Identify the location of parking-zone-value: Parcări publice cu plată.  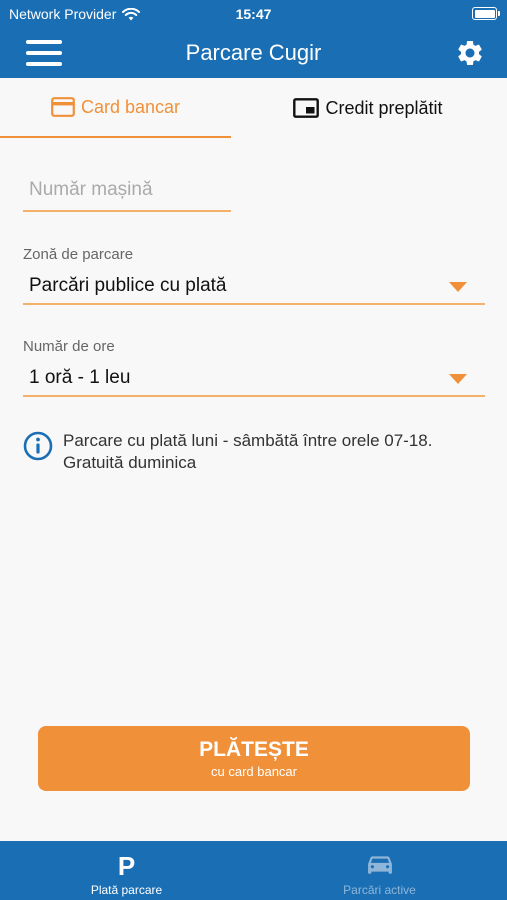
(128, 285).